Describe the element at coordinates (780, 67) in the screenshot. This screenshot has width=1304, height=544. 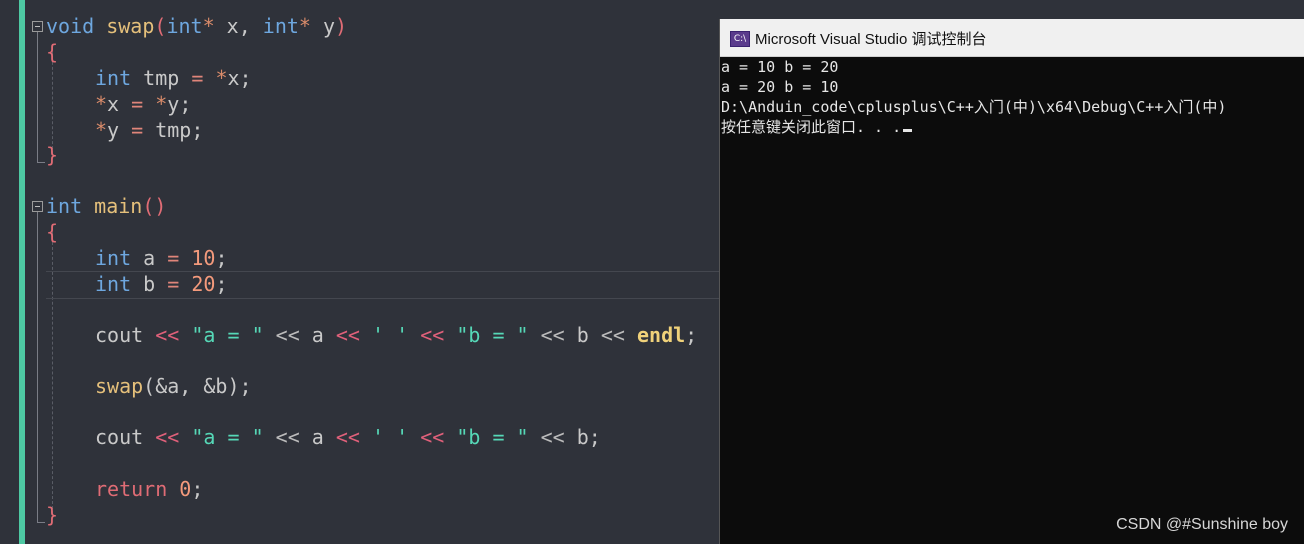
I see `console-output-line-1: a = 10 b = 20` at that location.